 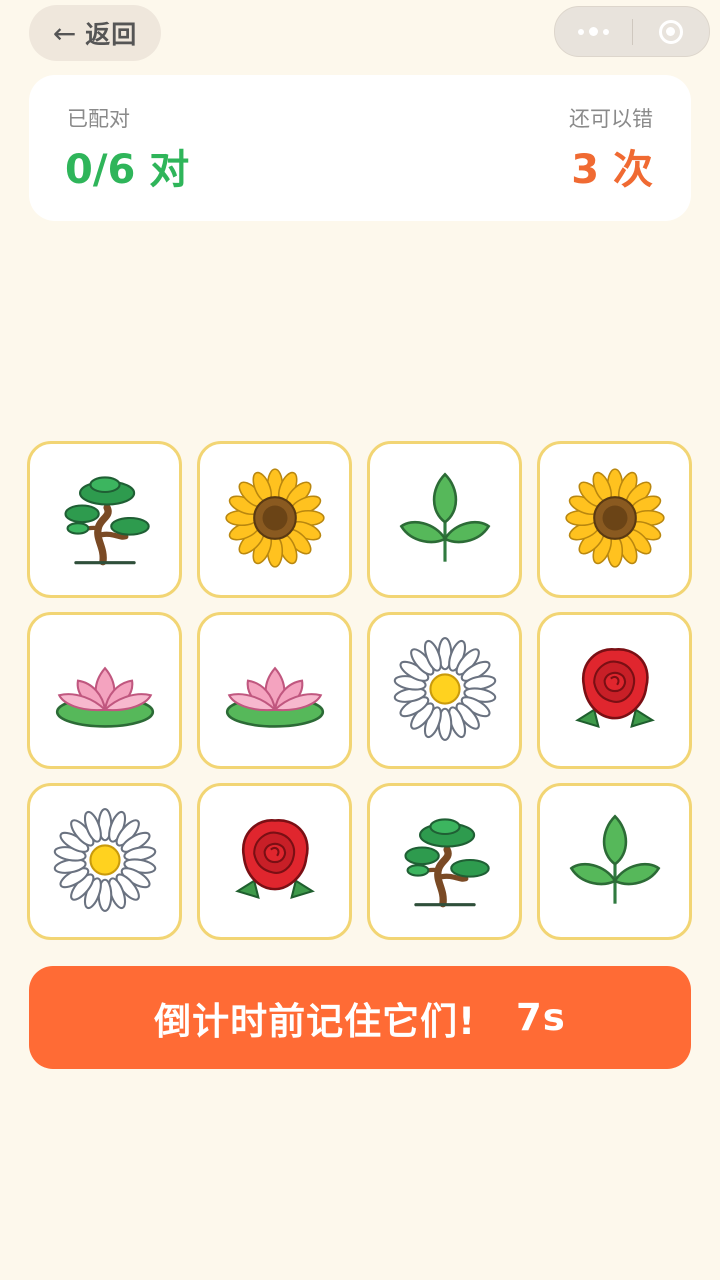 I want to click on mini-program-capsule, so click(x=632, y=31).